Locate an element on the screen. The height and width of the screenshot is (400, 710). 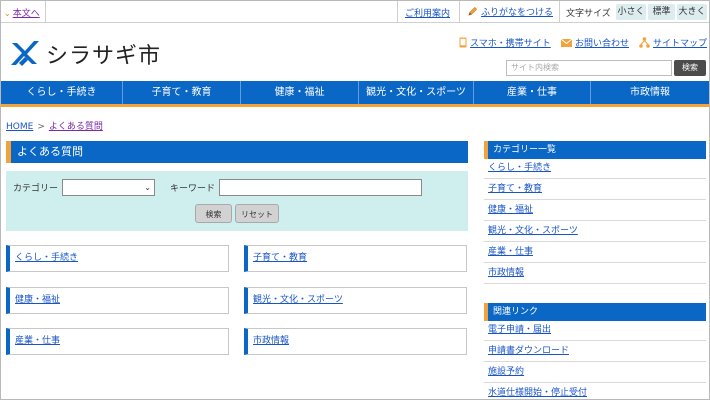
page-title: よくある質問 is located at coordinates (237, 152).